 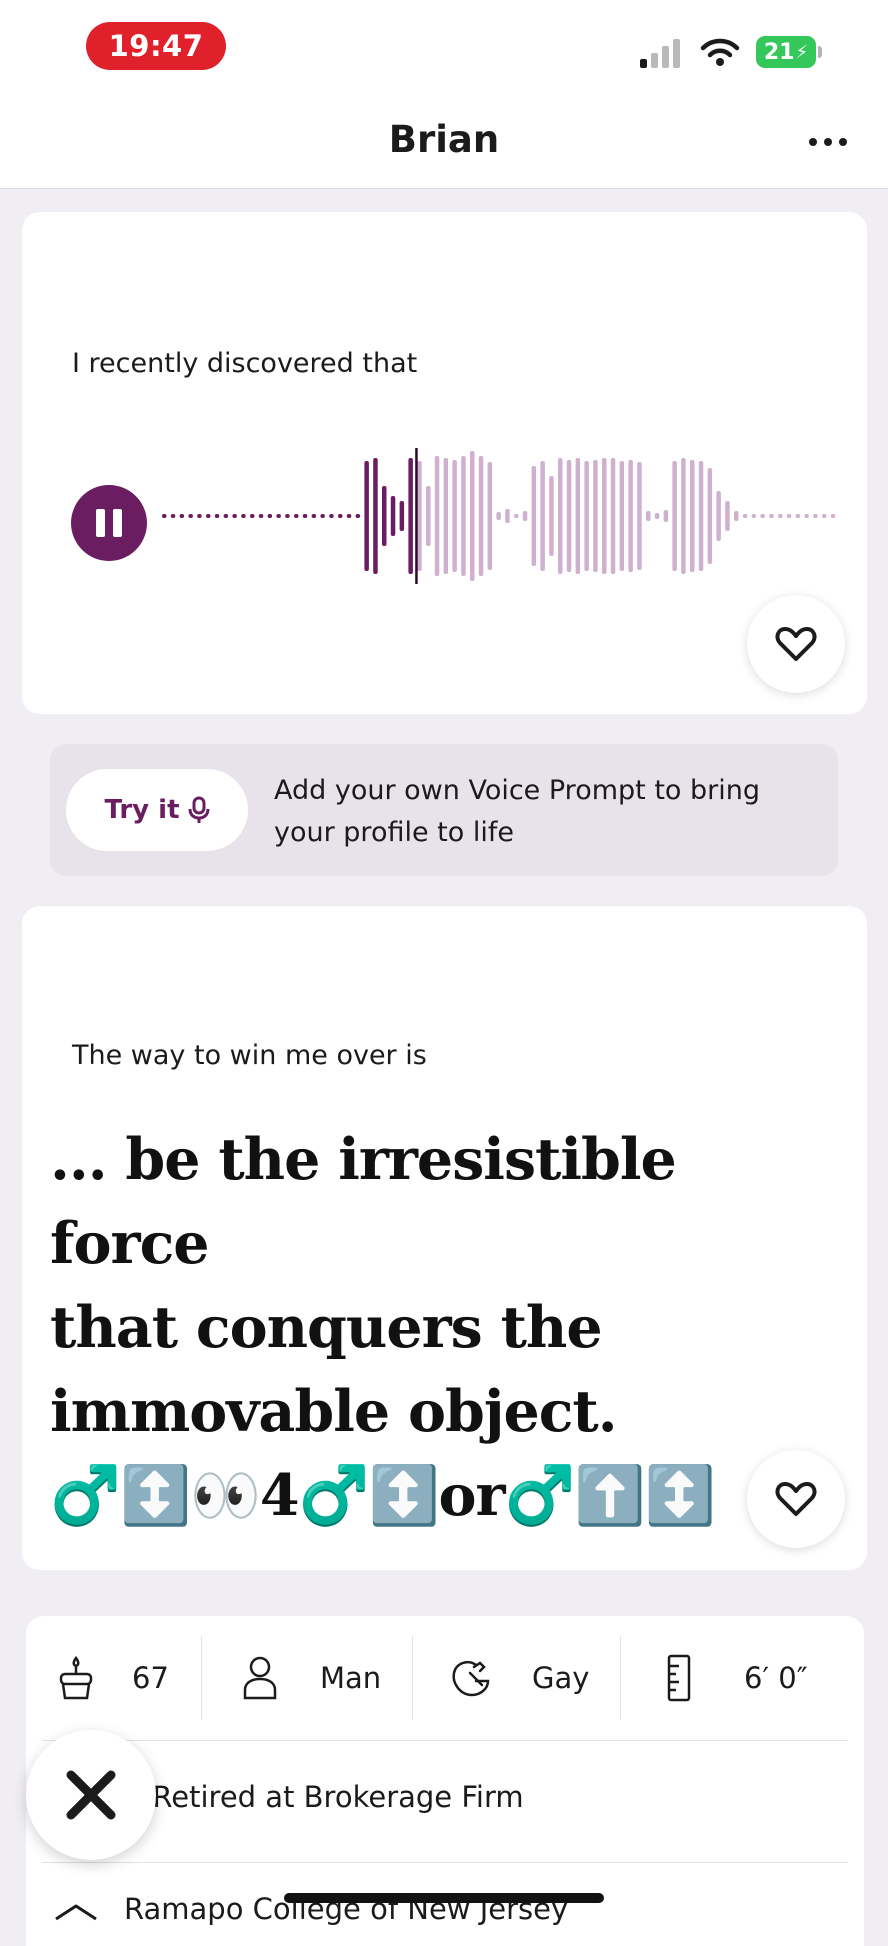 What do you see at coordinates (382, 1495) in the screenshot?
I see `answer-line: ♂️↕️👀4♂️↕️or♂️⬆️↕️` at bounding box center [382, 1495].